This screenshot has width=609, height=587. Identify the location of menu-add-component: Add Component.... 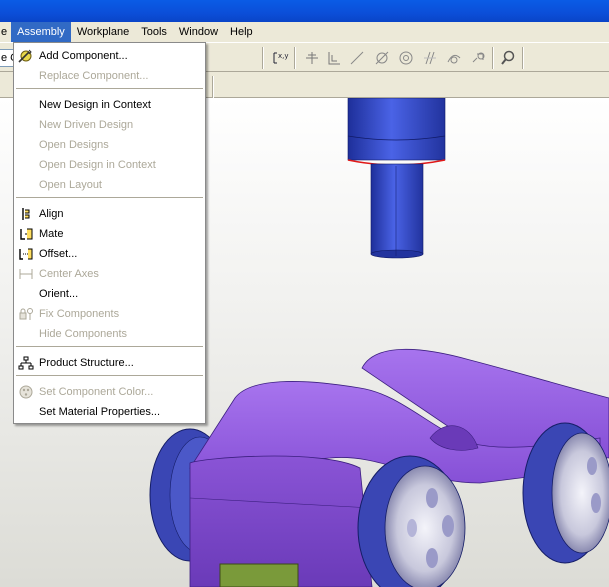
(109, 56).